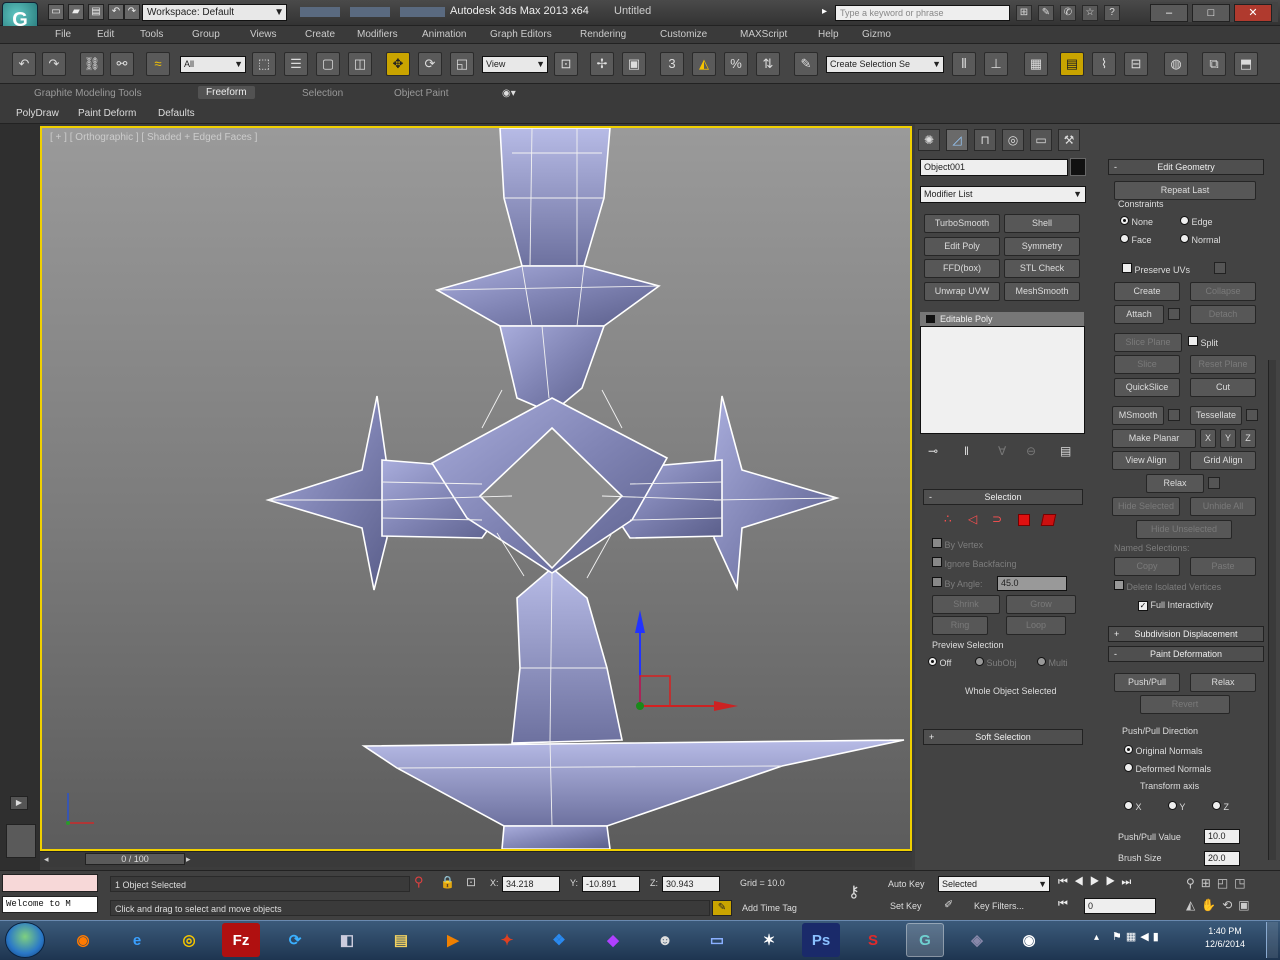 This screenshot has height=960, width=1280. Describe the element at coordinates (1228, 438) in the screenshot. I see `planar-y-button: Y` at that location.